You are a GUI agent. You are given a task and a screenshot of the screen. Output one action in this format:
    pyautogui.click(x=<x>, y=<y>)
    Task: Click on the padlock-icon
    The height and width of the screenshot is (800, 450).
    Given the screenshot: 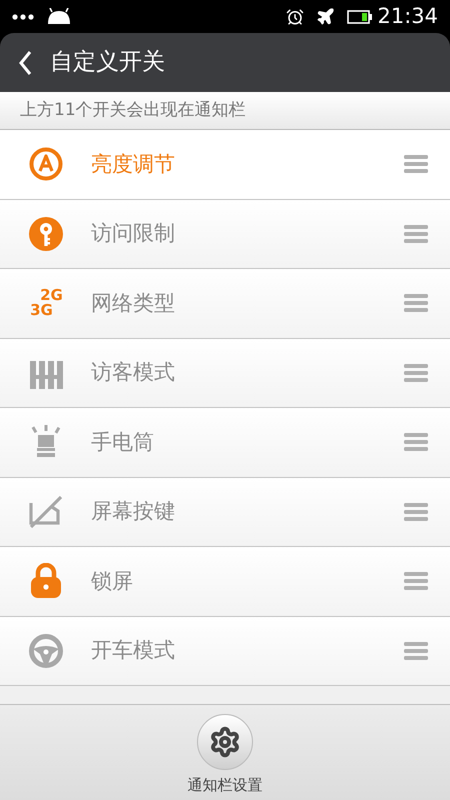 What is the action you would take?
    pyautogui.click(x=46, y=581)
    